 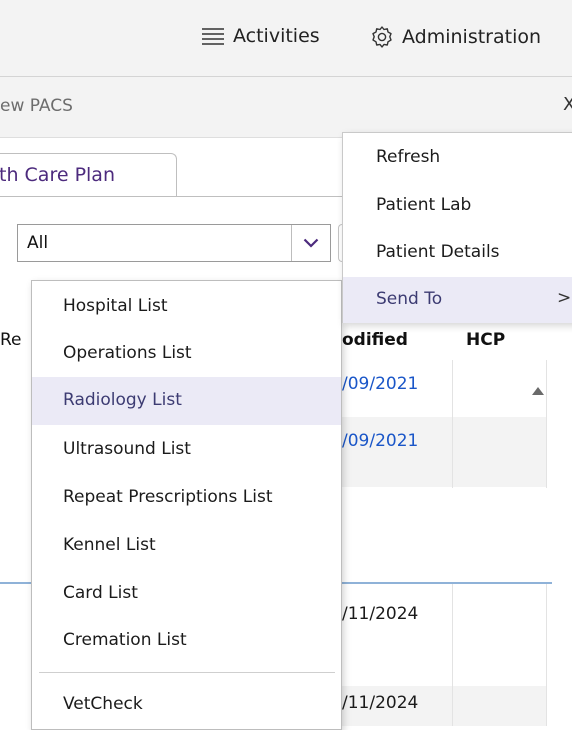 What do you see at coordinates (186, 546) in the screenshot?
I see `dropdown-item-kennel-list: Kennel List` at bounding box center [186, 546].